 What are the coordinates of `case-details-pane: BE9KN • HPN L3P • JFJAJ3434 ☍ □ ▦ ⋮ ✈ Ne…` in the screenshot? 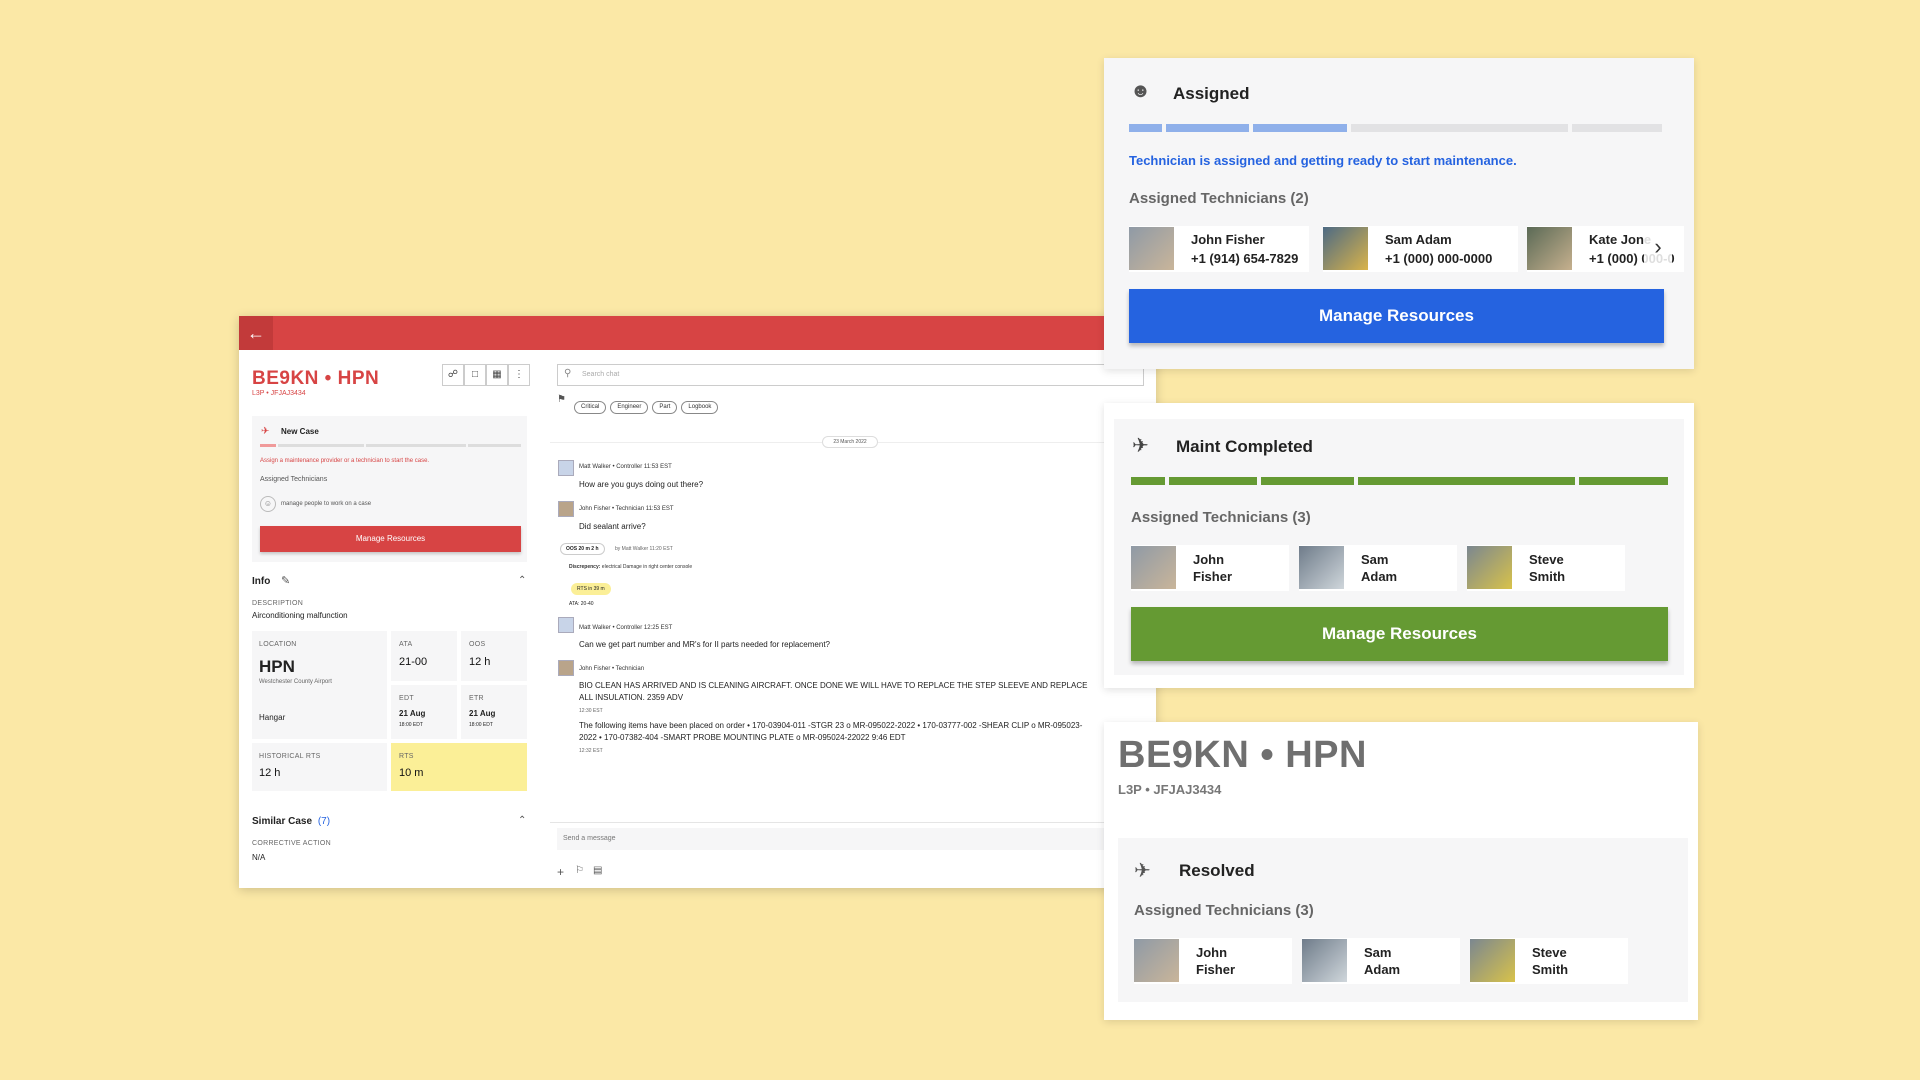 It's located at (389, 619).